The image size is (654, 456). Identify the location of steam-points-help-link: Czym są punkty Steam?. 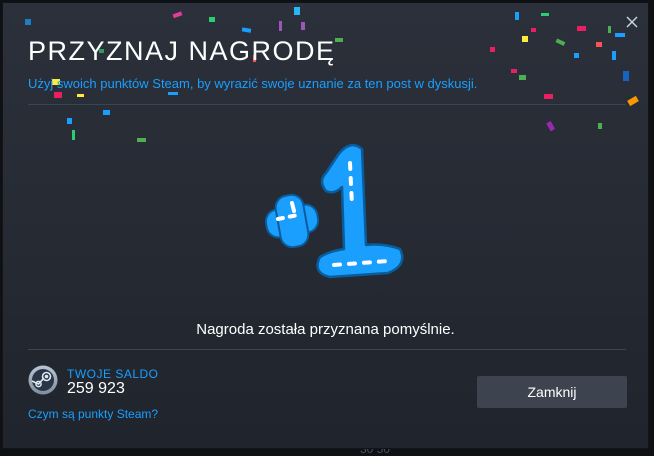
(93, 414).